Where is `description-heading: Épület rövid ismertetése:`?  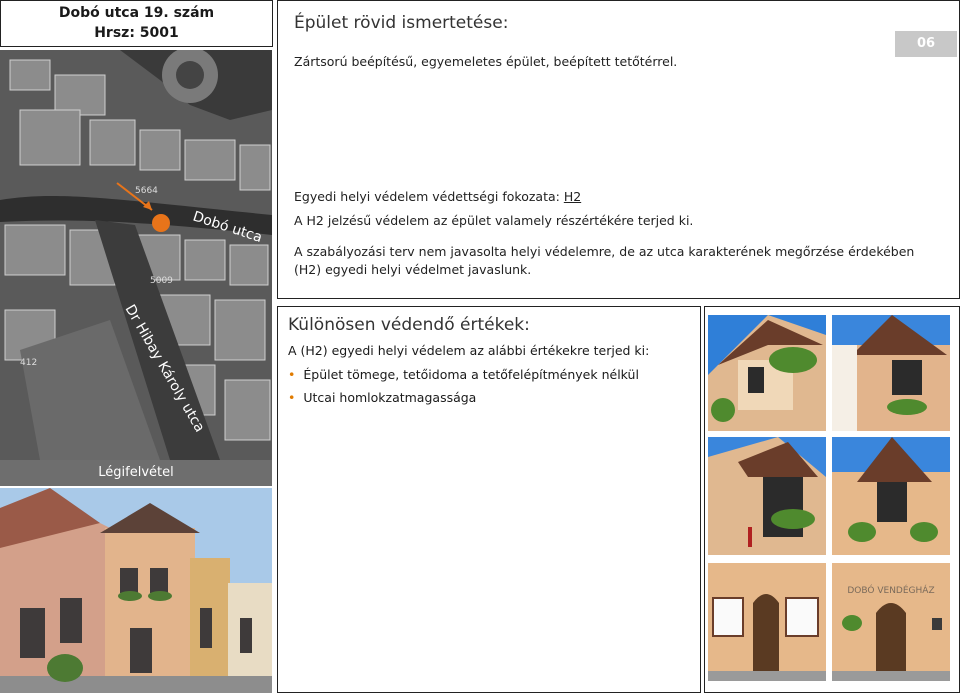
description-heading: Épület rövid ismertetése: is located at coordinates (401, 23).